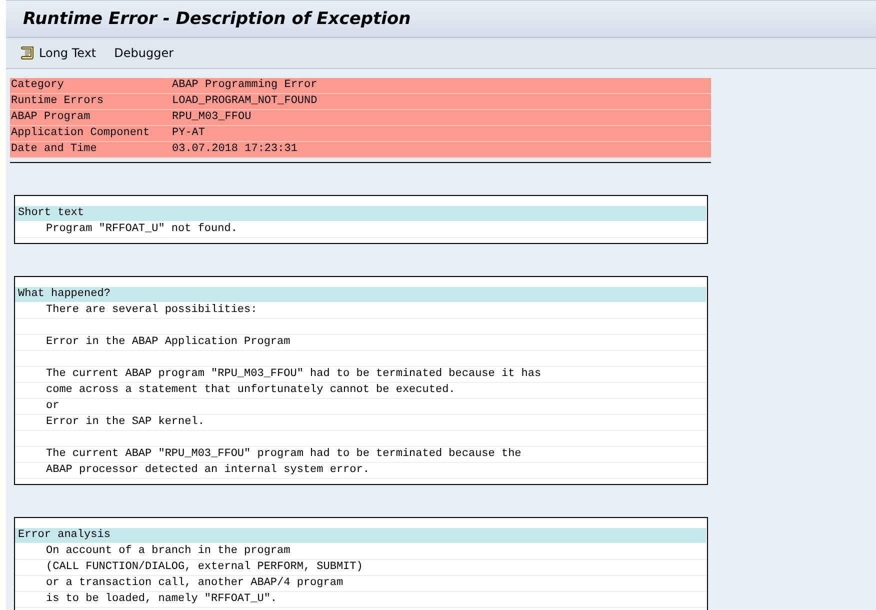 The image size is (876, 610). Describe the element at coordinates (360, 536) in the screenshot. I see `section-heading: Error analysis` at that location.